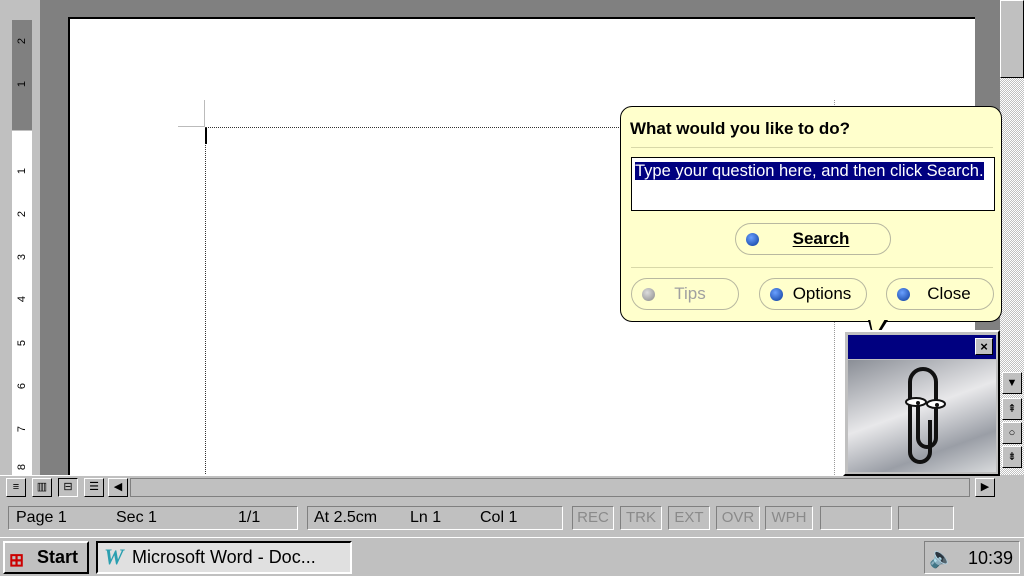 The width and height of the screenshot is (1024, 576). What do you see at coordinates (42, 487) in the screenshot?
I see `web-layout-view-button: ▥` at bounding box center [42, 487].